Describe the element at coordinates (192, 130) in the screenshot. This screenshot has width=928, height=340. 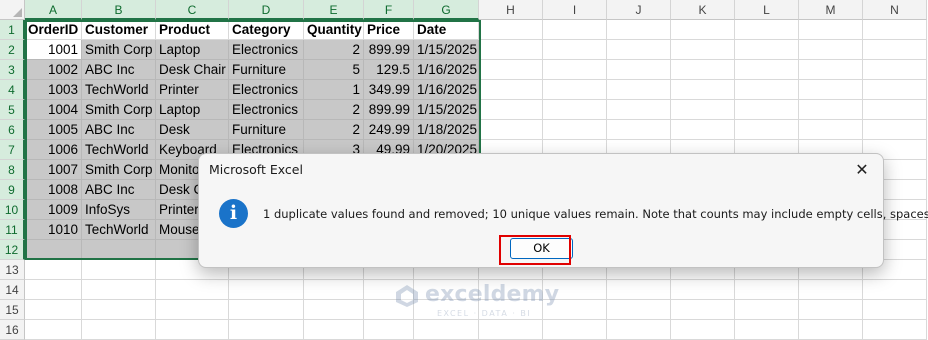
I see `cell-C6: Desk` at that location.